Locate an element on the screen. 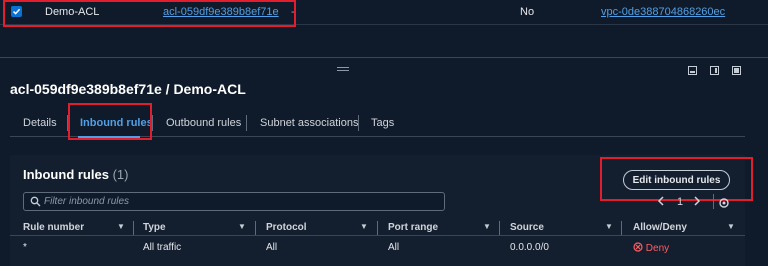 The image size is (768, 266). page-number: 1 is located at coordinates (680, 202).